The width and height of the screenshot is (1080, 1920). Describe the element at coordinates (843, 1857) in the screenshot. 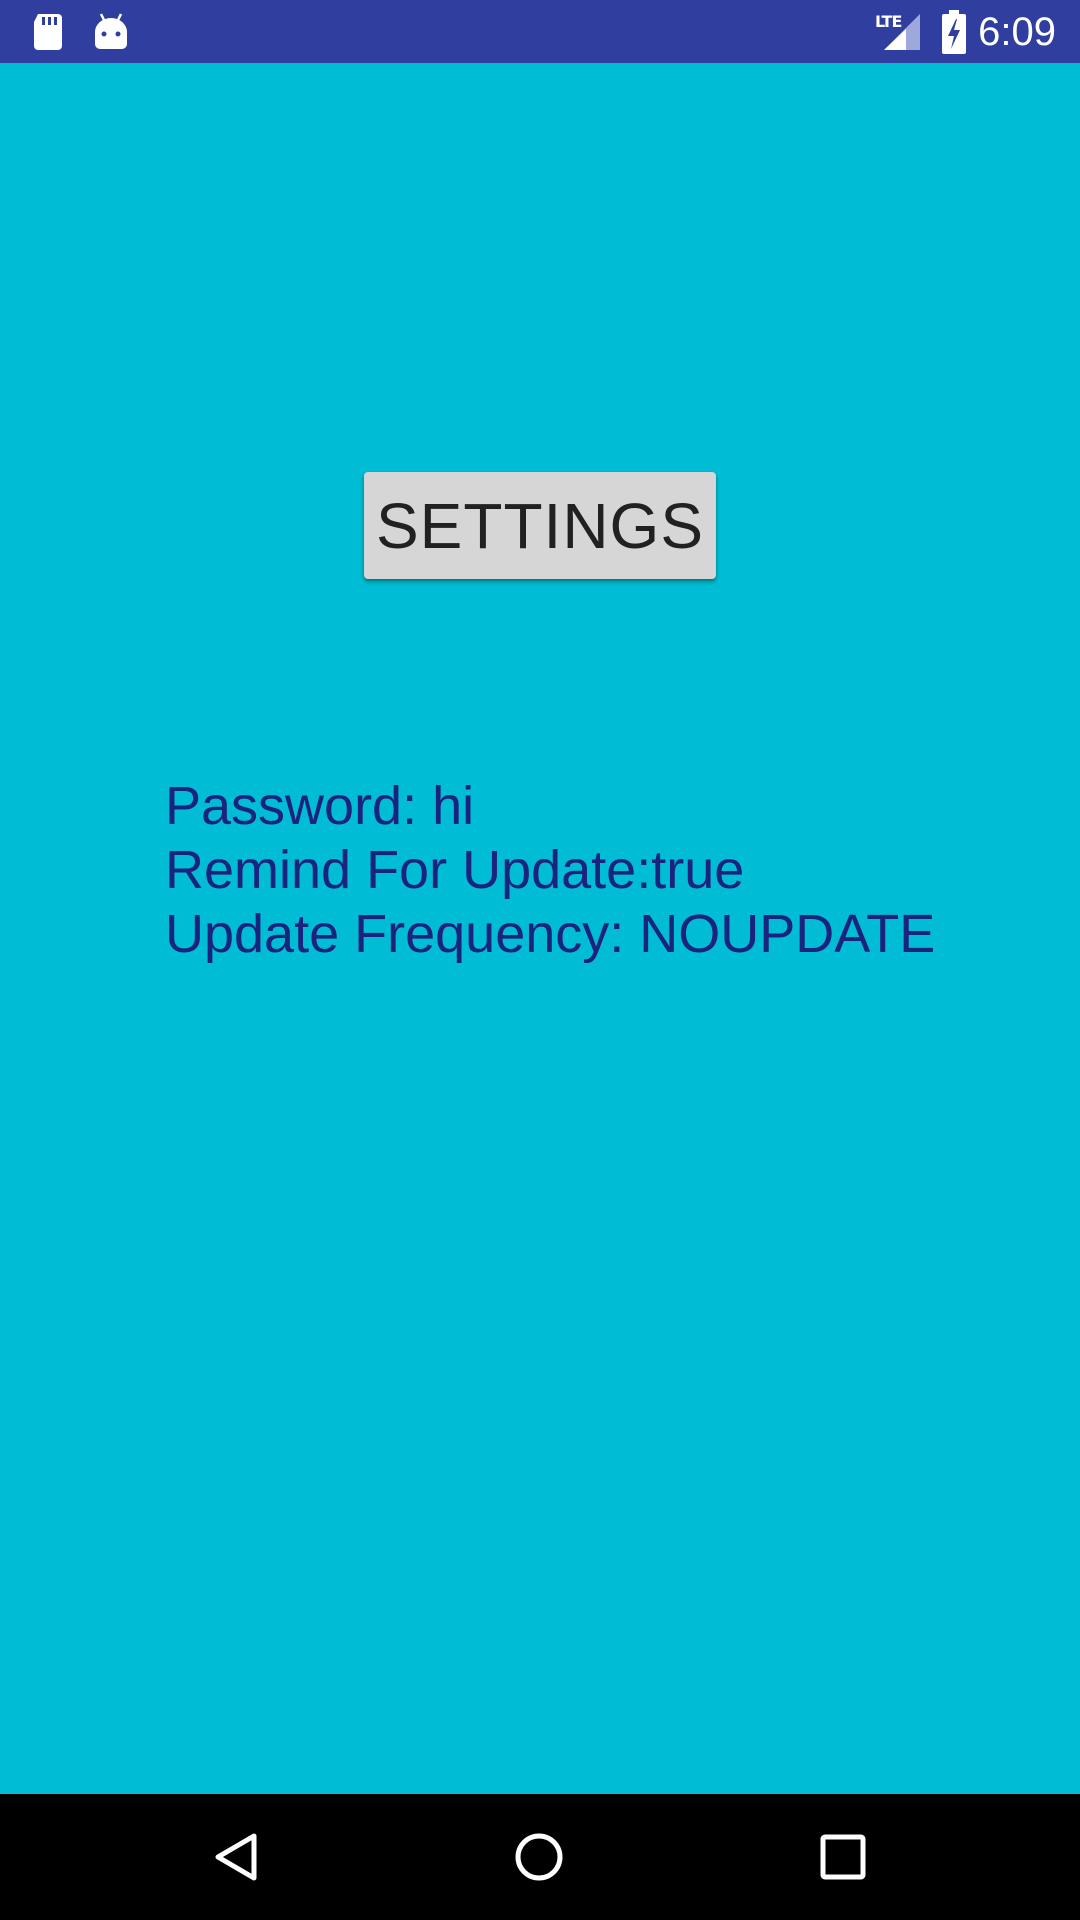

I see `recents-icon` at that location.